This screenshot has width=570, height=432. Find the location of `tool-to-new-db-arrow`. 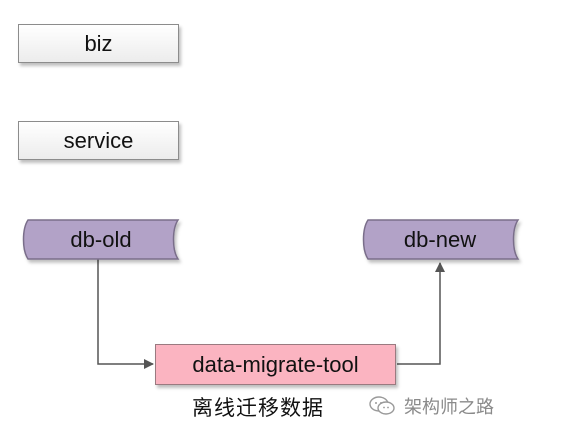

tool-to-new-db-arrow is located at coordinates (421, 313).